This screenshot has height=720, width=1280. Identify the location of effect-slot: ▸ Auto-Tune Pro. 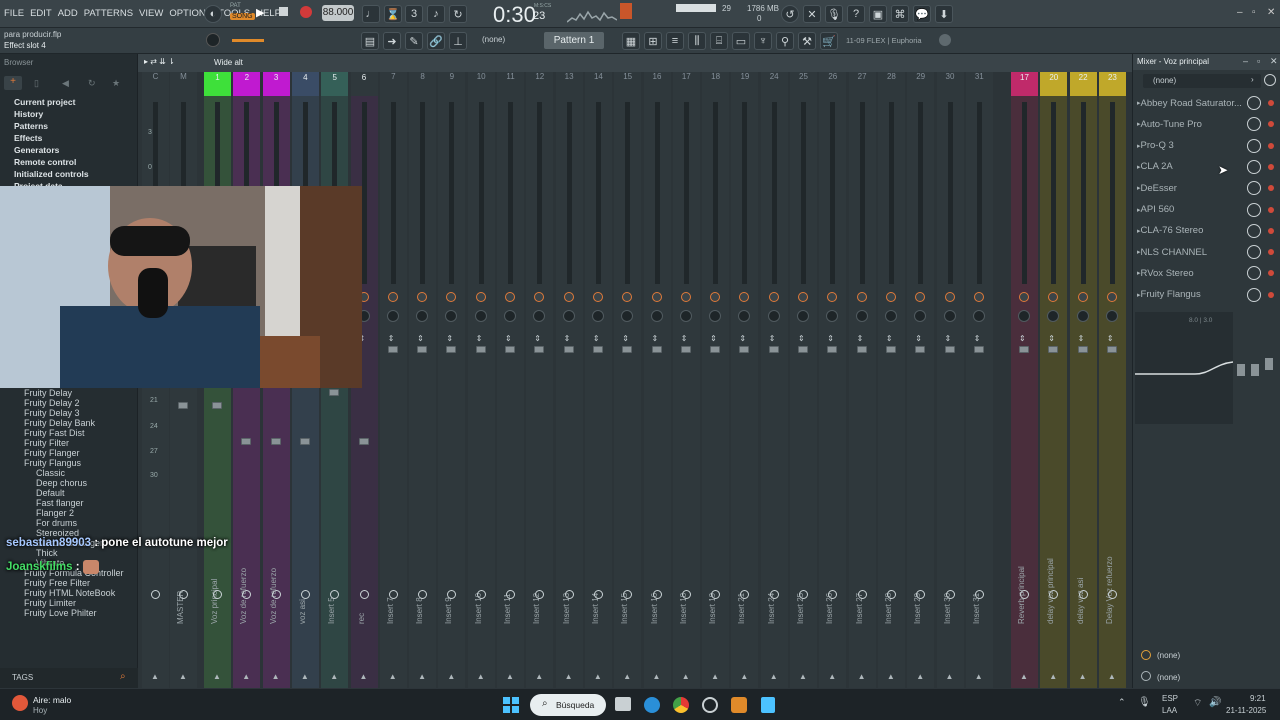
(1207, 124).